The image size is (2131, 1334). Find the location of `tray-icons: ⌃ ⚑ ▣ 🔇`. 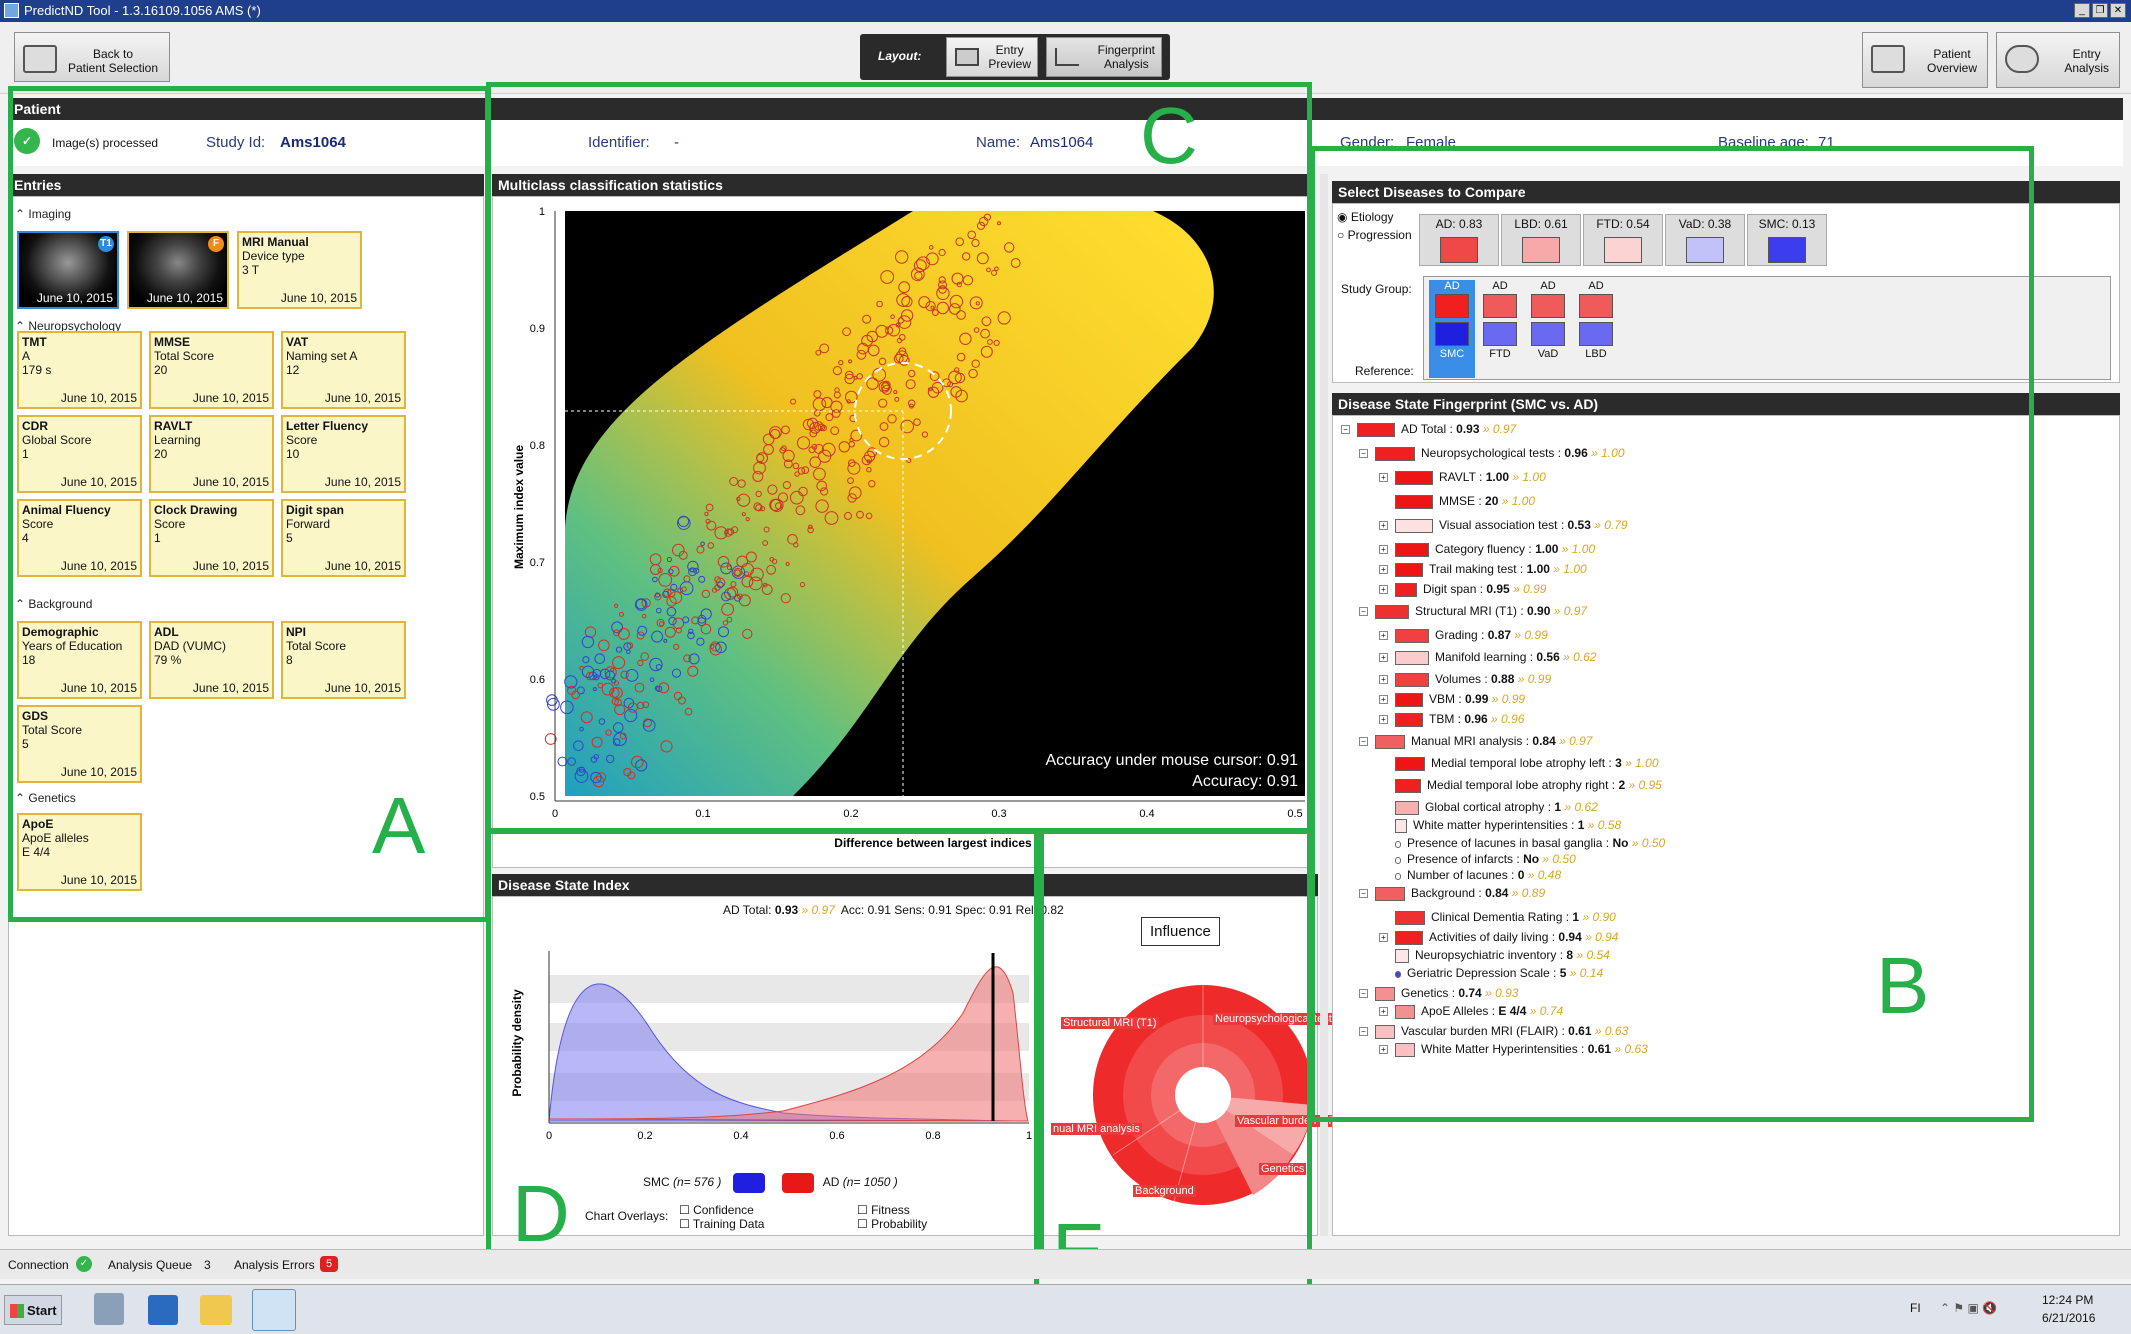

tray-icons: ⌃ ⚑ ▣ 🔇 is located at coordinates (1969, 1308).